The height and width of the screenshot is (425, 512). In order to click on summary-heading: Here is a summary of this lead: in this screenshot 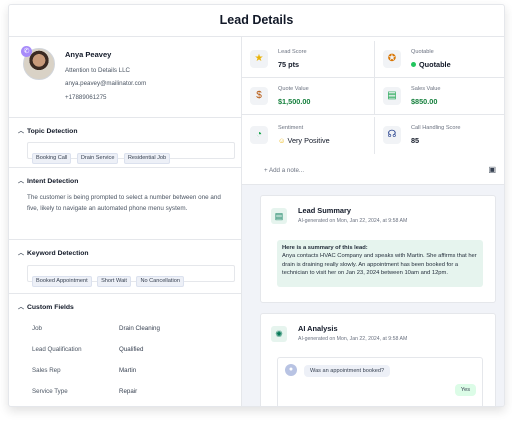, I will do `click(325, 248)`.